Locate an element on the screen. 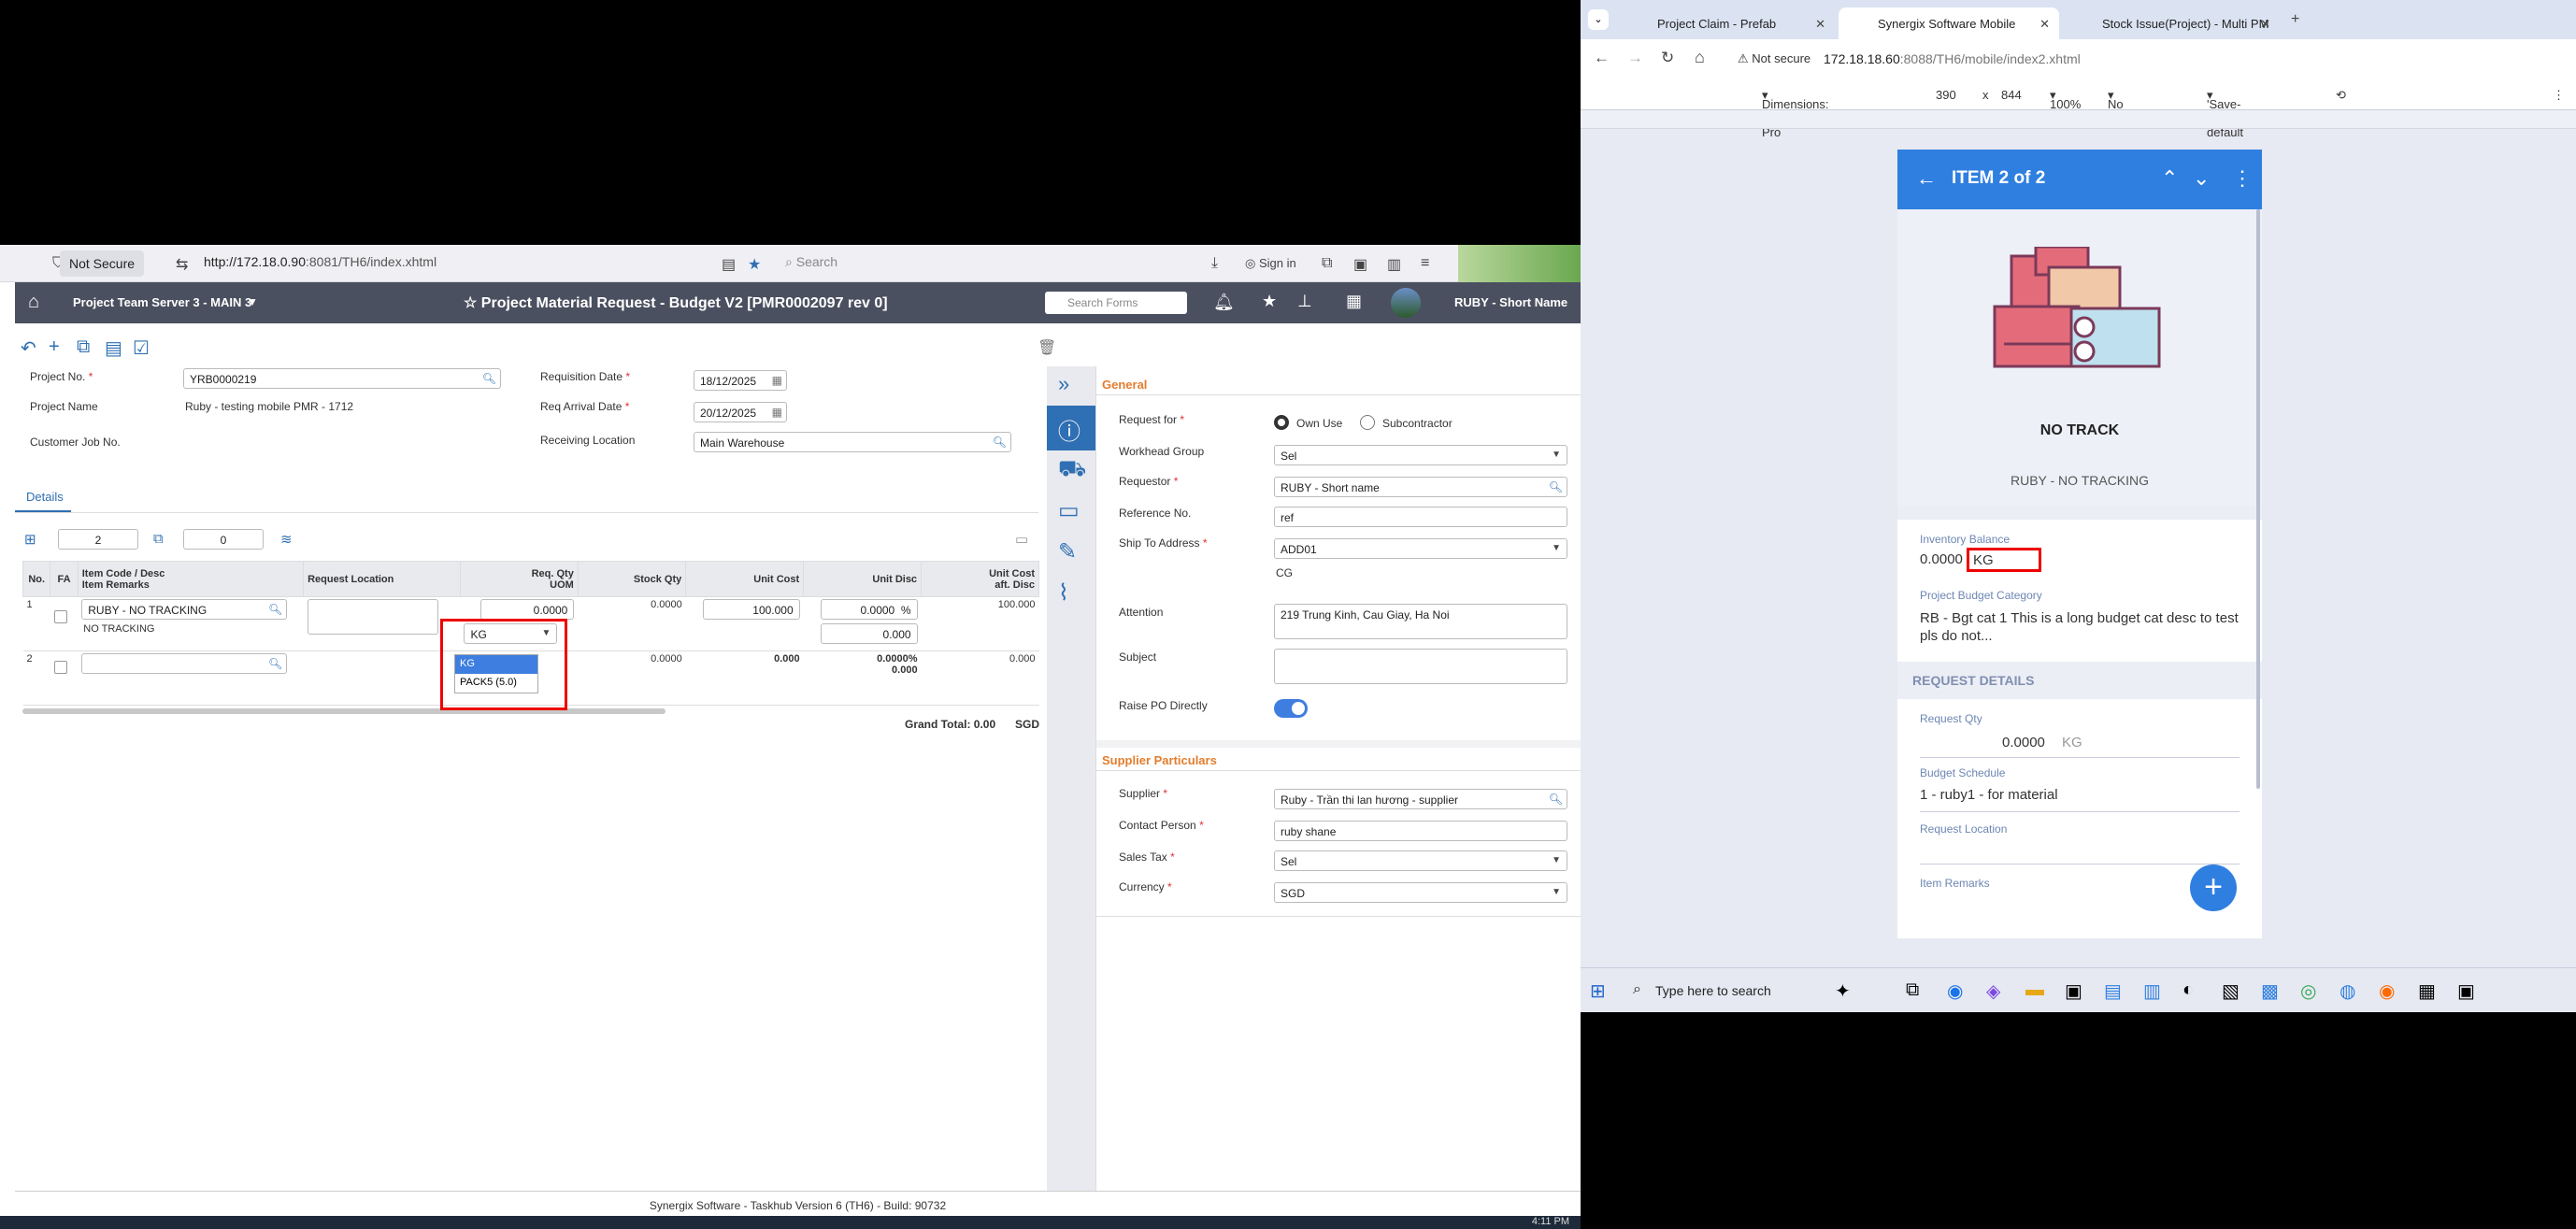 The image size is (2576, 1229). receiving-location-input: Main Warehouse 🔍︎ is located at coordinates (852, 442).